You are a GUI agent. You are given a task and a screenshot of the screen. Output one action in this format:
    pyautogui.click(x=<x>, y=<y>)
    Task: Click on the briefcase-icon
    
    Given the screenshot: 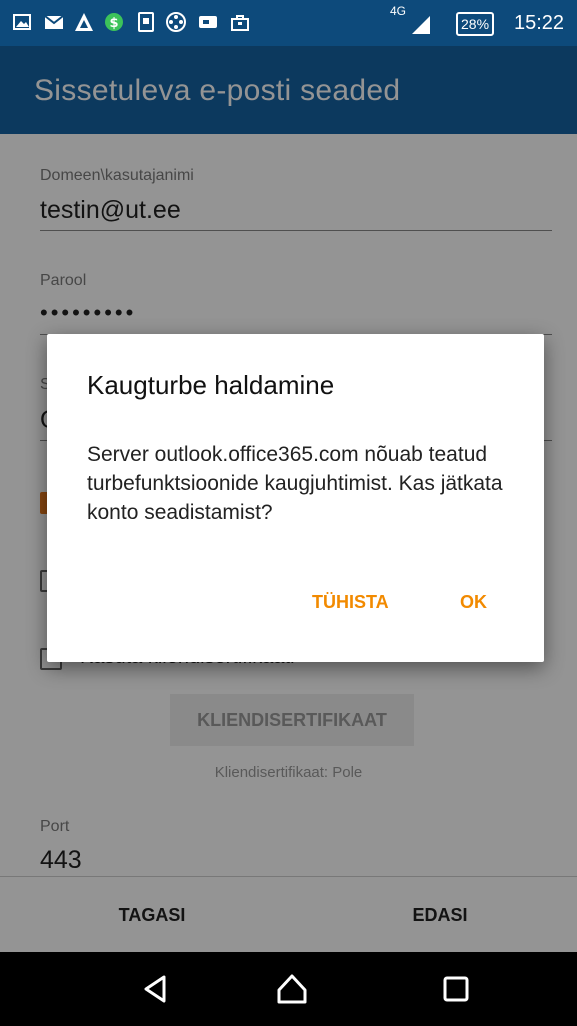 What is the action you would take?
    pyautogui.click(x=240, y=23)
    